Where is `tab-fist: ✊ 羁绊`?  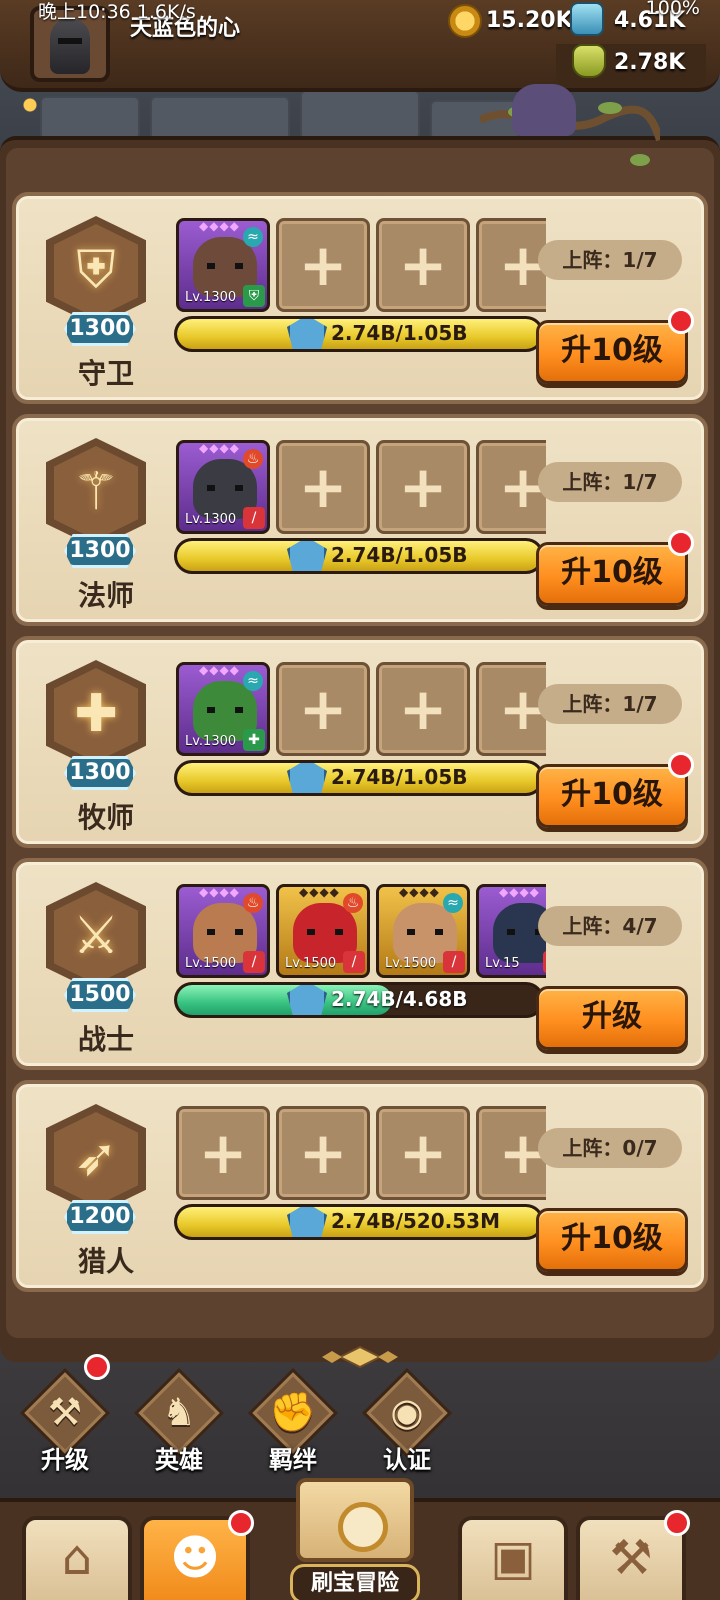
tab-fist: ✊ 羁绊 is located at coordinates (293, 1424).